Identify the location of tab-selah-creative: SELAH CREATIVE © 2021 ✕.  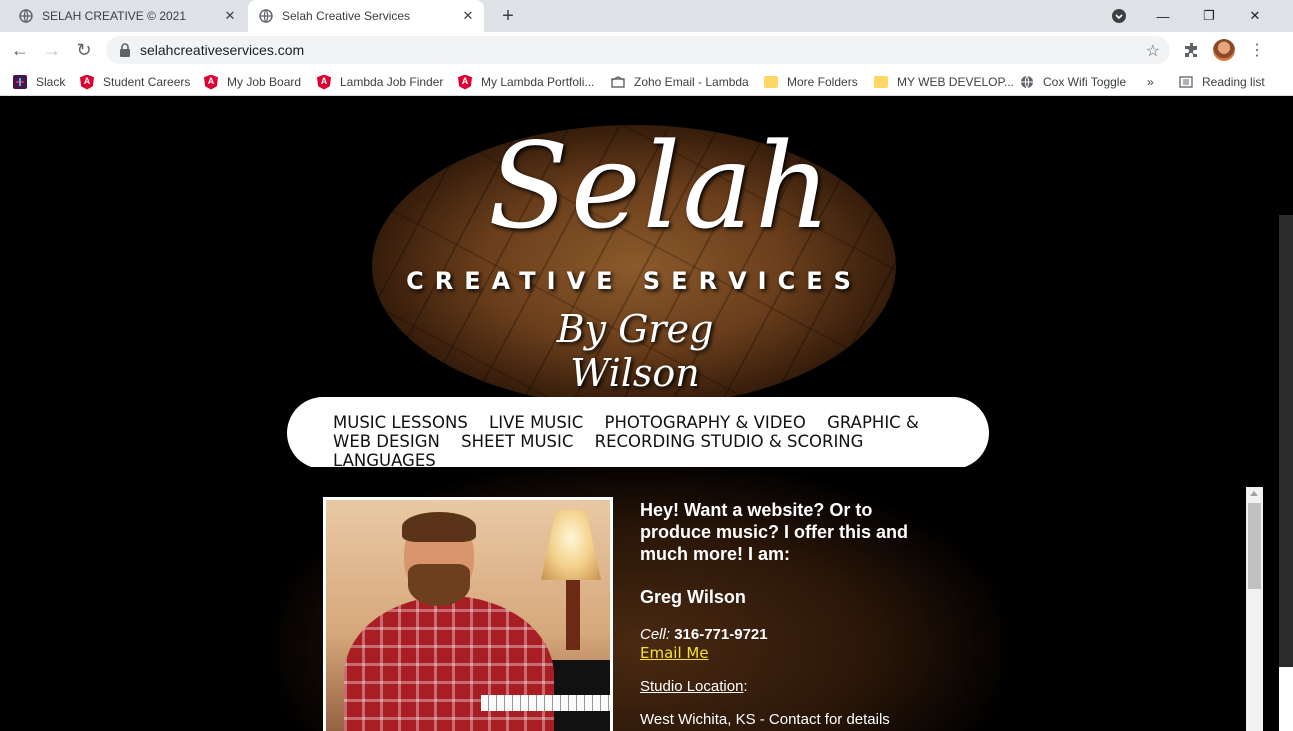
(127, 16).